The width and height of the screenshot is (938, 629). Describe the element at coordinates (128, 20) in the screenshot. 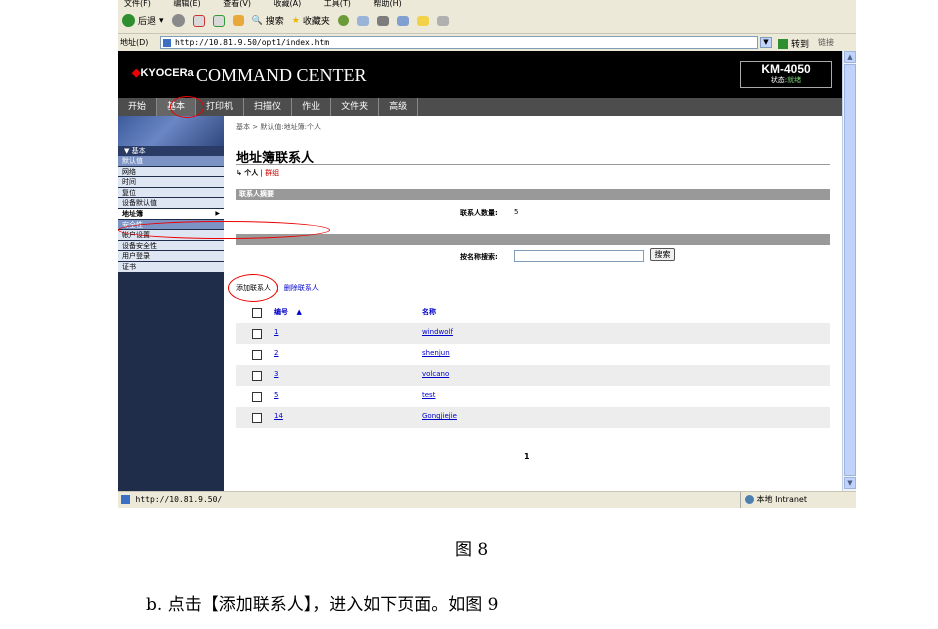

I see `back-arrow-icon` at that location.